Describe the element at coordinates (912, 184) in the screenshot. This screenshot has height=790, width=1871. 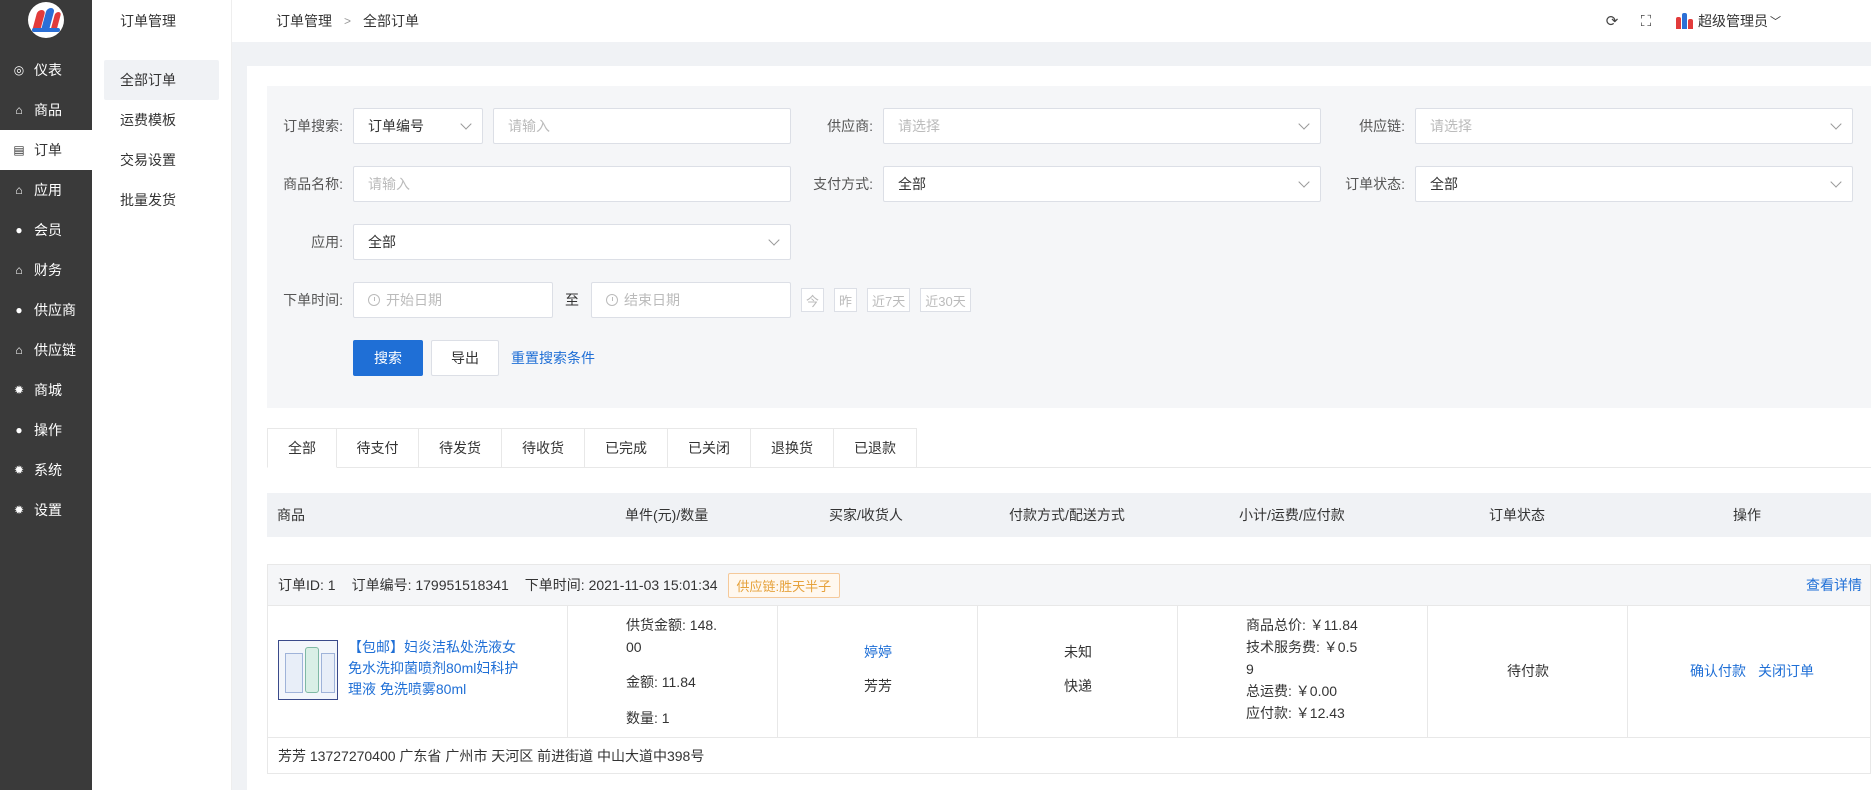
I see `pay-method-value: 全部` at that location.